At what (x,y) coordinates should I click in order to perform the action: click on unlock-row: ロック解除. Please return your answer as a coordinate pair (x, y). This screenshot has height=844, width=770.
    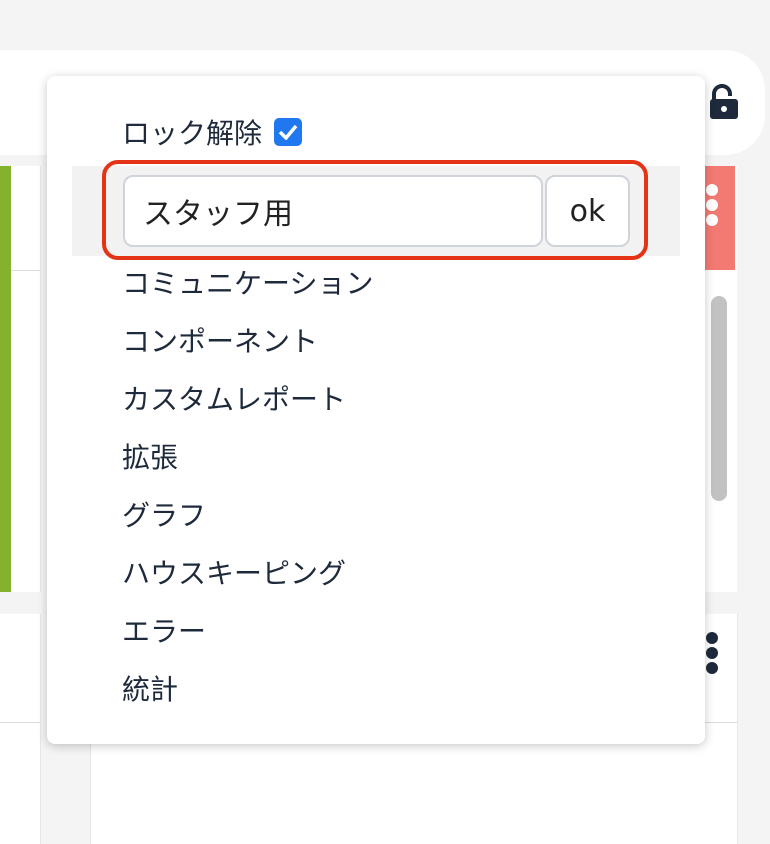
    Looking at the image, I should click on (212, 132).